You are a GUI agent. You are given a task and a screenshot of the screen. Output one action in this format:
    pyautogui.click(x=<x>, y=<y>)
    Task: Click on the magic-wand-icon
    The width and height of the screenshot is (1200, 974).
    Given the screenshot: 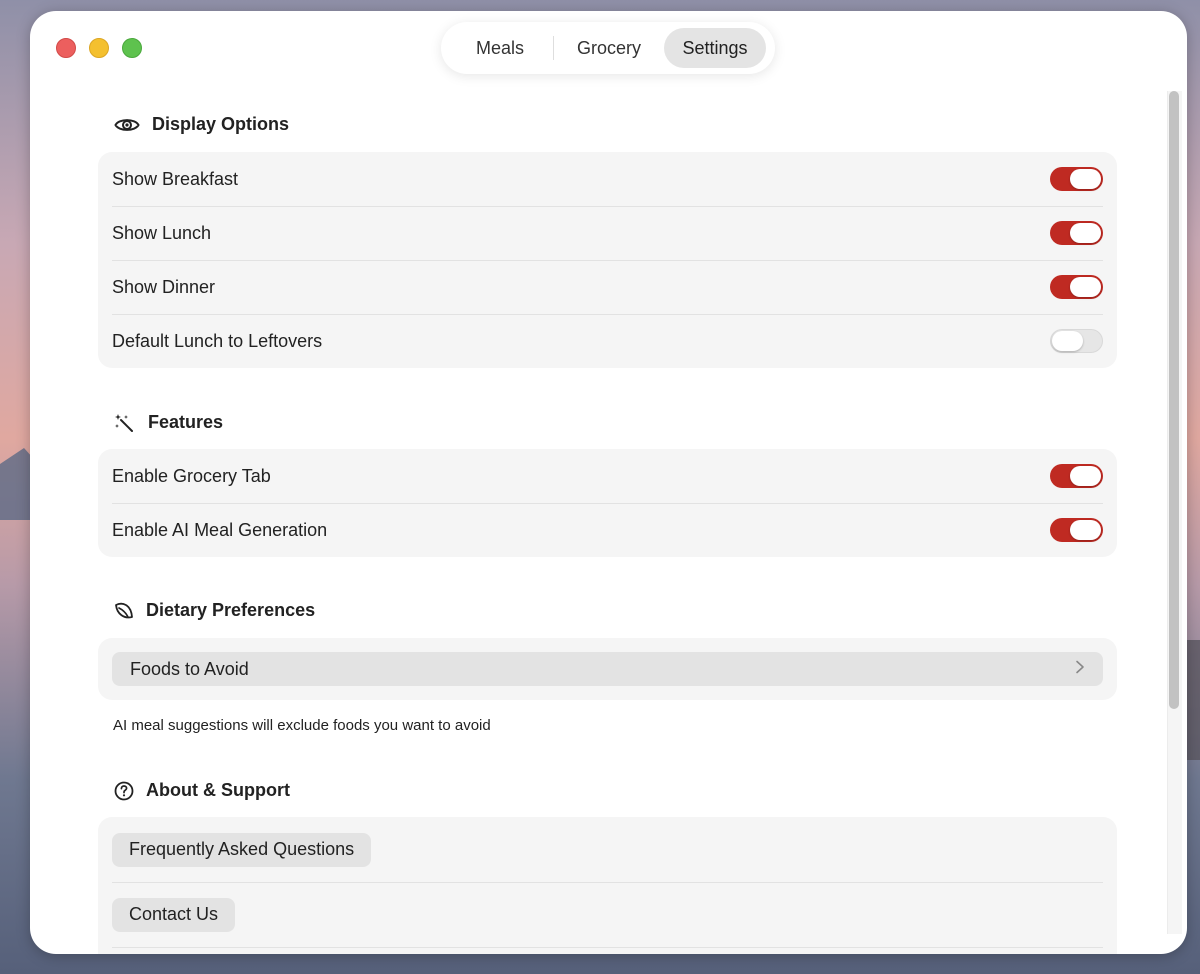 What is the action you would take?
    pyautogui.click(x=124, y=423)
    